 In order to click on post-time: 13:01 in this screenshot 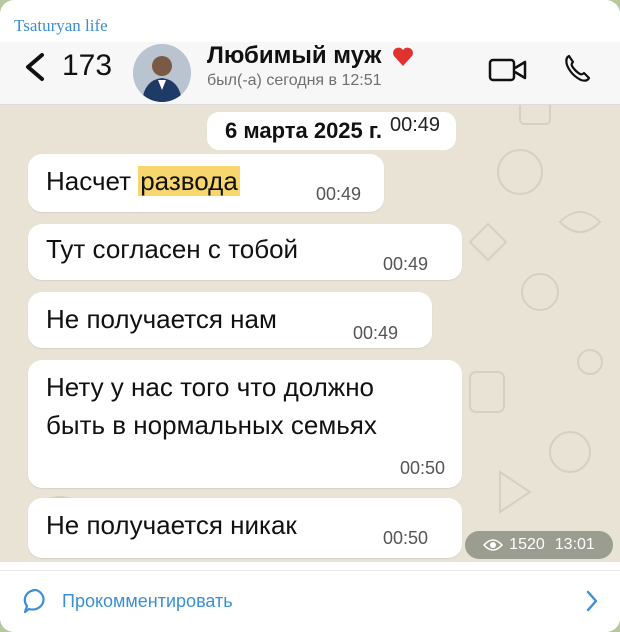, I will do `click(574, 544)`.